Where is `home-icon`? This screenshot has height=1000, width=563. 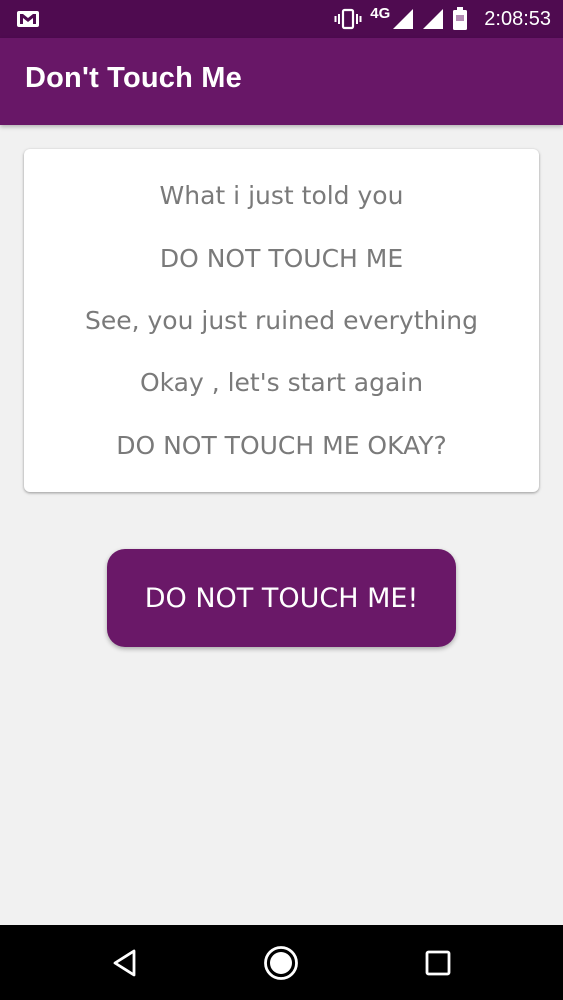
home-icon is located at coordinates (281, 963).